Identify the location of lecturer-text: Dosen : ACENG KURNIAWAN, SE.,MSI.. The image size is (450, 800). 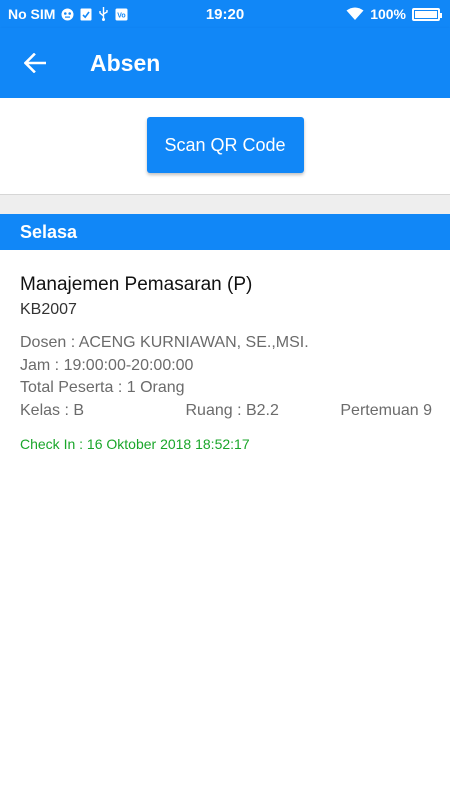
(164, 342).